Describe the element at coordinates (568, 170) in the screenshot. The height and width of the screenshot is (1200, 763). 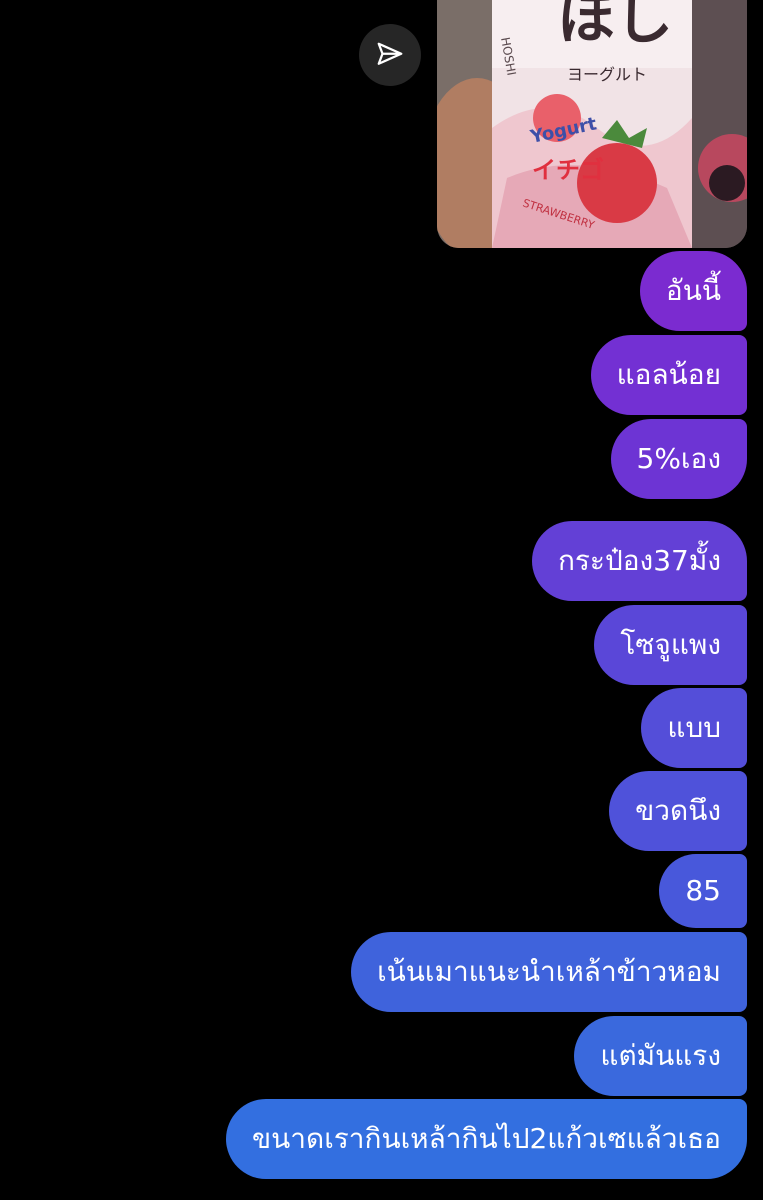
I see `can-flavor-kana: イチゴ` at that location.